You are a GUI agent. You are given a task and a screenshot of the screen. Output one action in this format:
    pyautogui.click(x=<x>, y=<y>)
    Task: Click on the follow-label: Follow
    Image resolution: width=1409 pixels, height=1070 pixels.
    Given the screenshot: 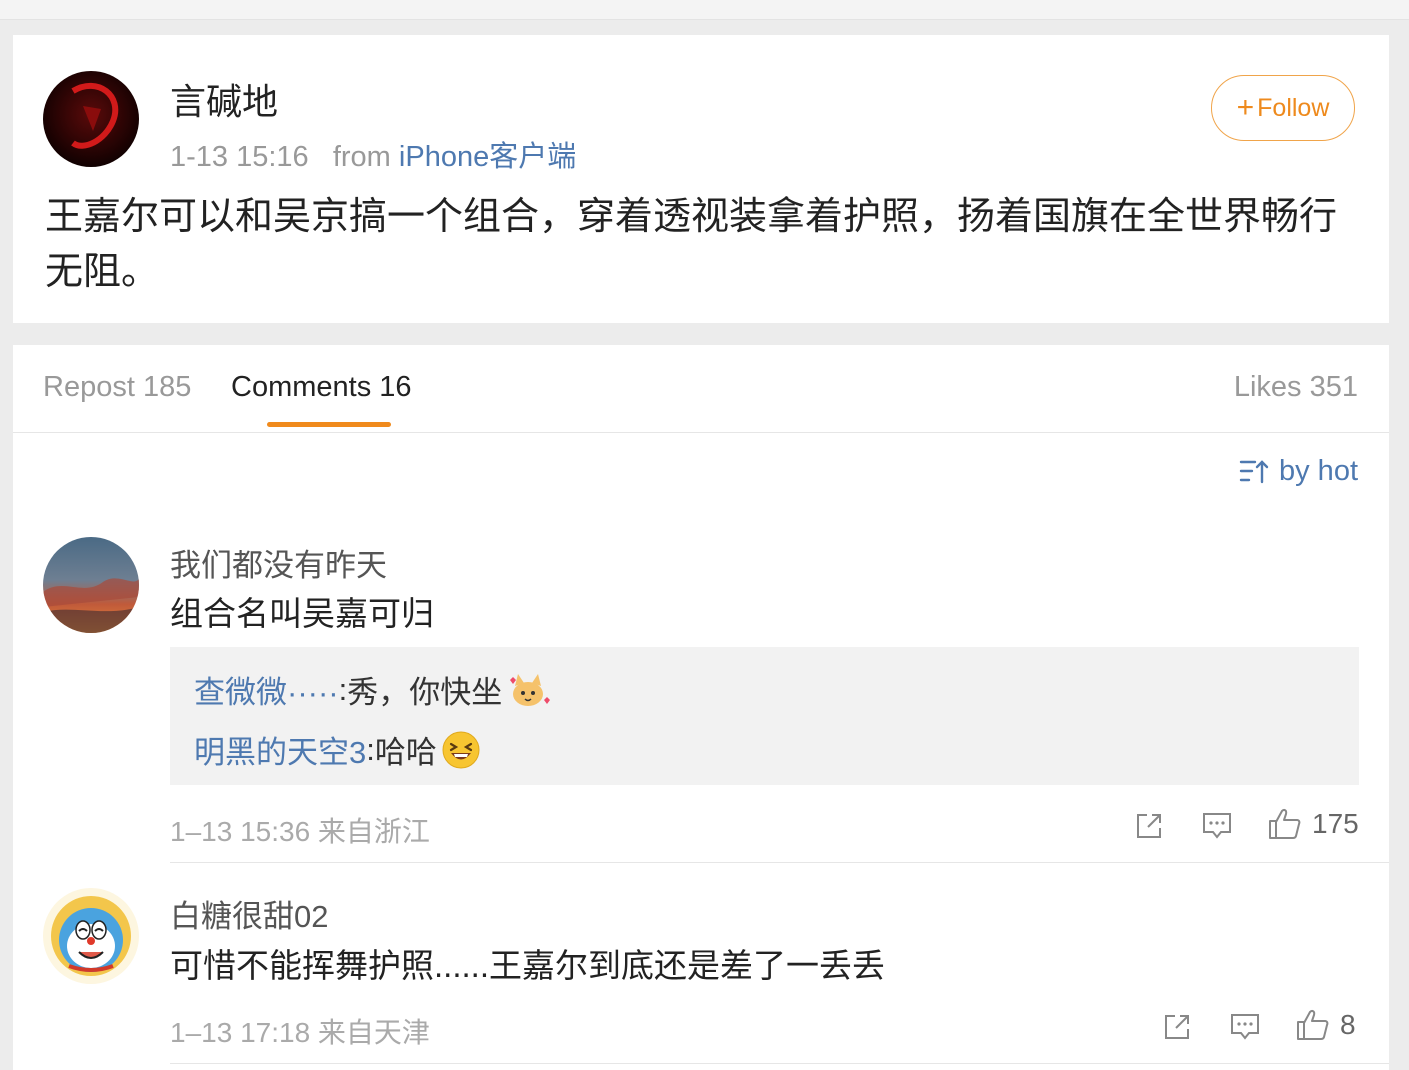 What is the action you would take?
    pyautogui.click(x=1293, y=107)
    